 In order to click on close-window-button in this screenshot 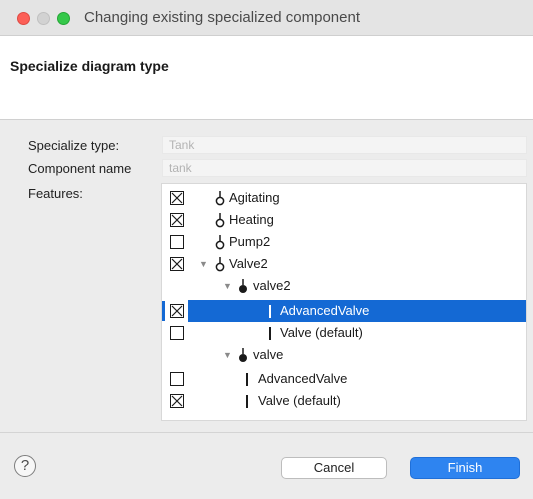, I will do `click(23, 18)`.